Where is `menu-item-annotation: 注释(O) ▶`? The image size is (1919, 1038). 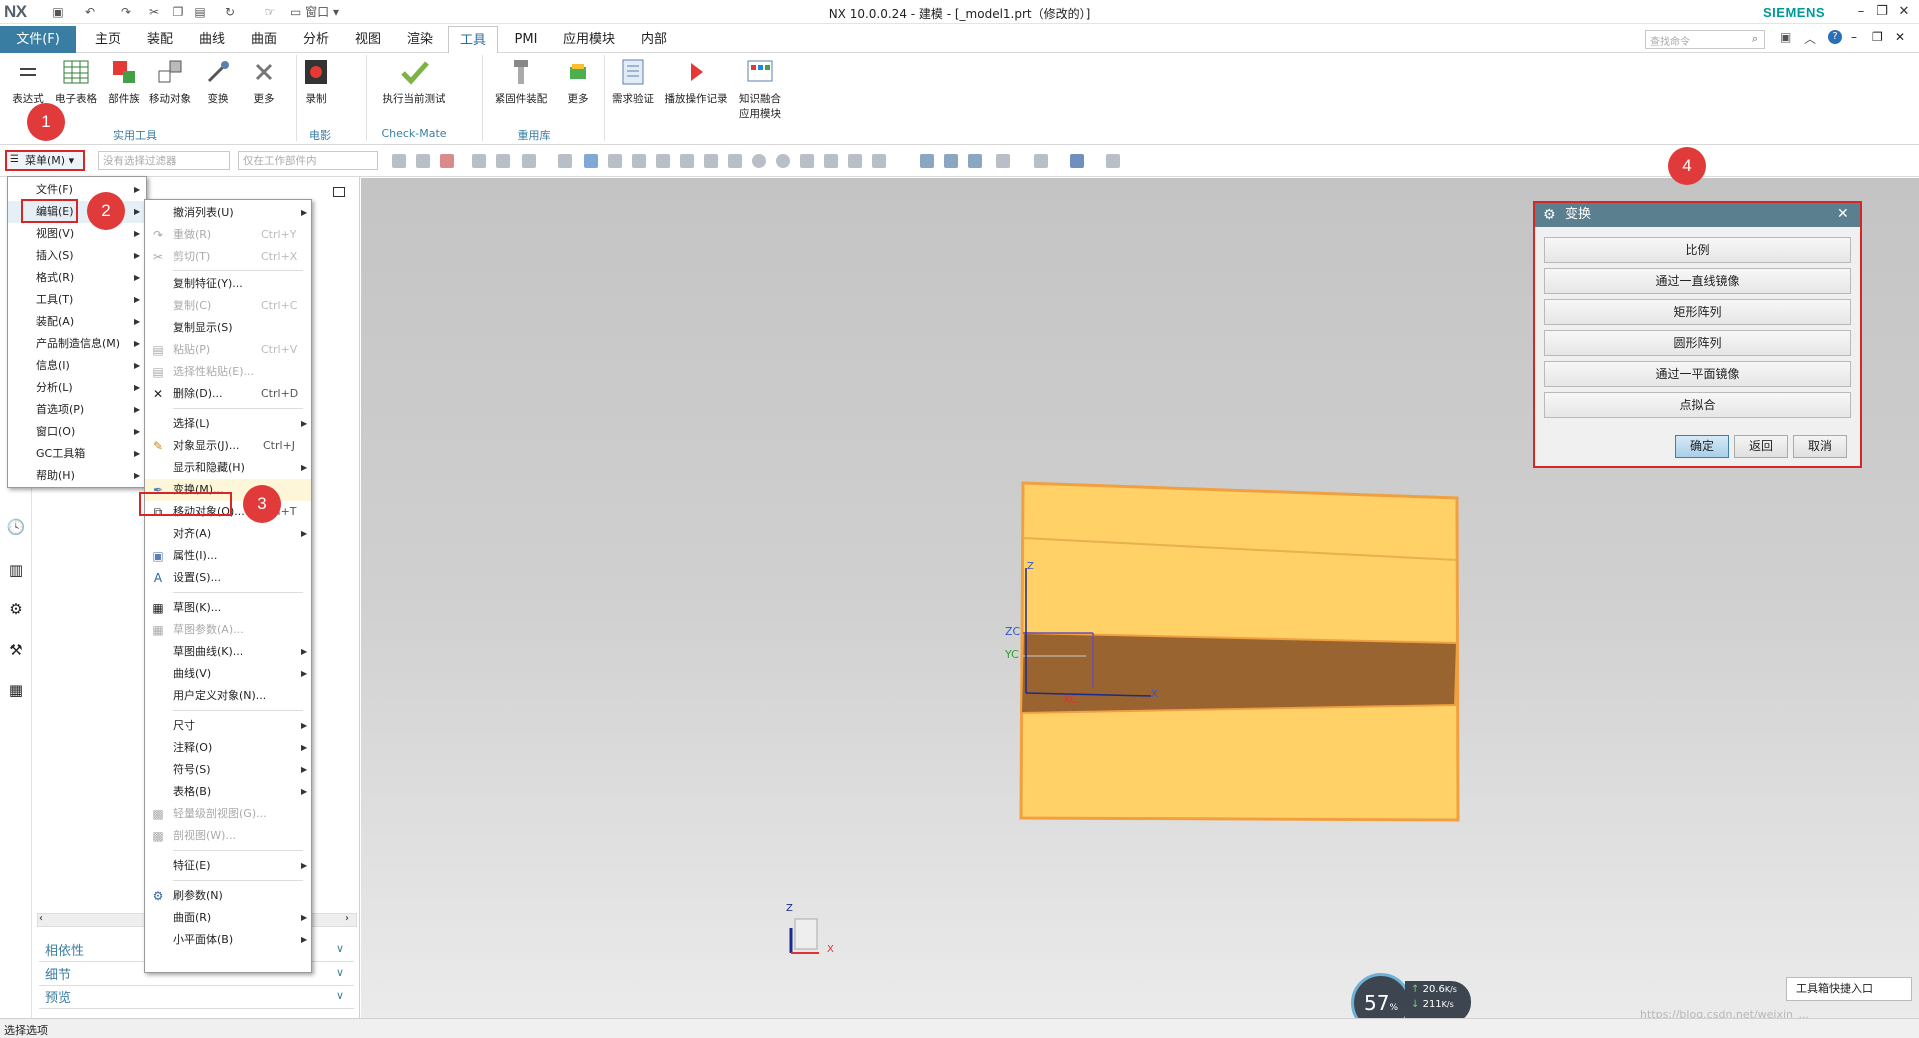 menu-item-annotation: 注释(O) ▶ is located at coordinates (228, 748).